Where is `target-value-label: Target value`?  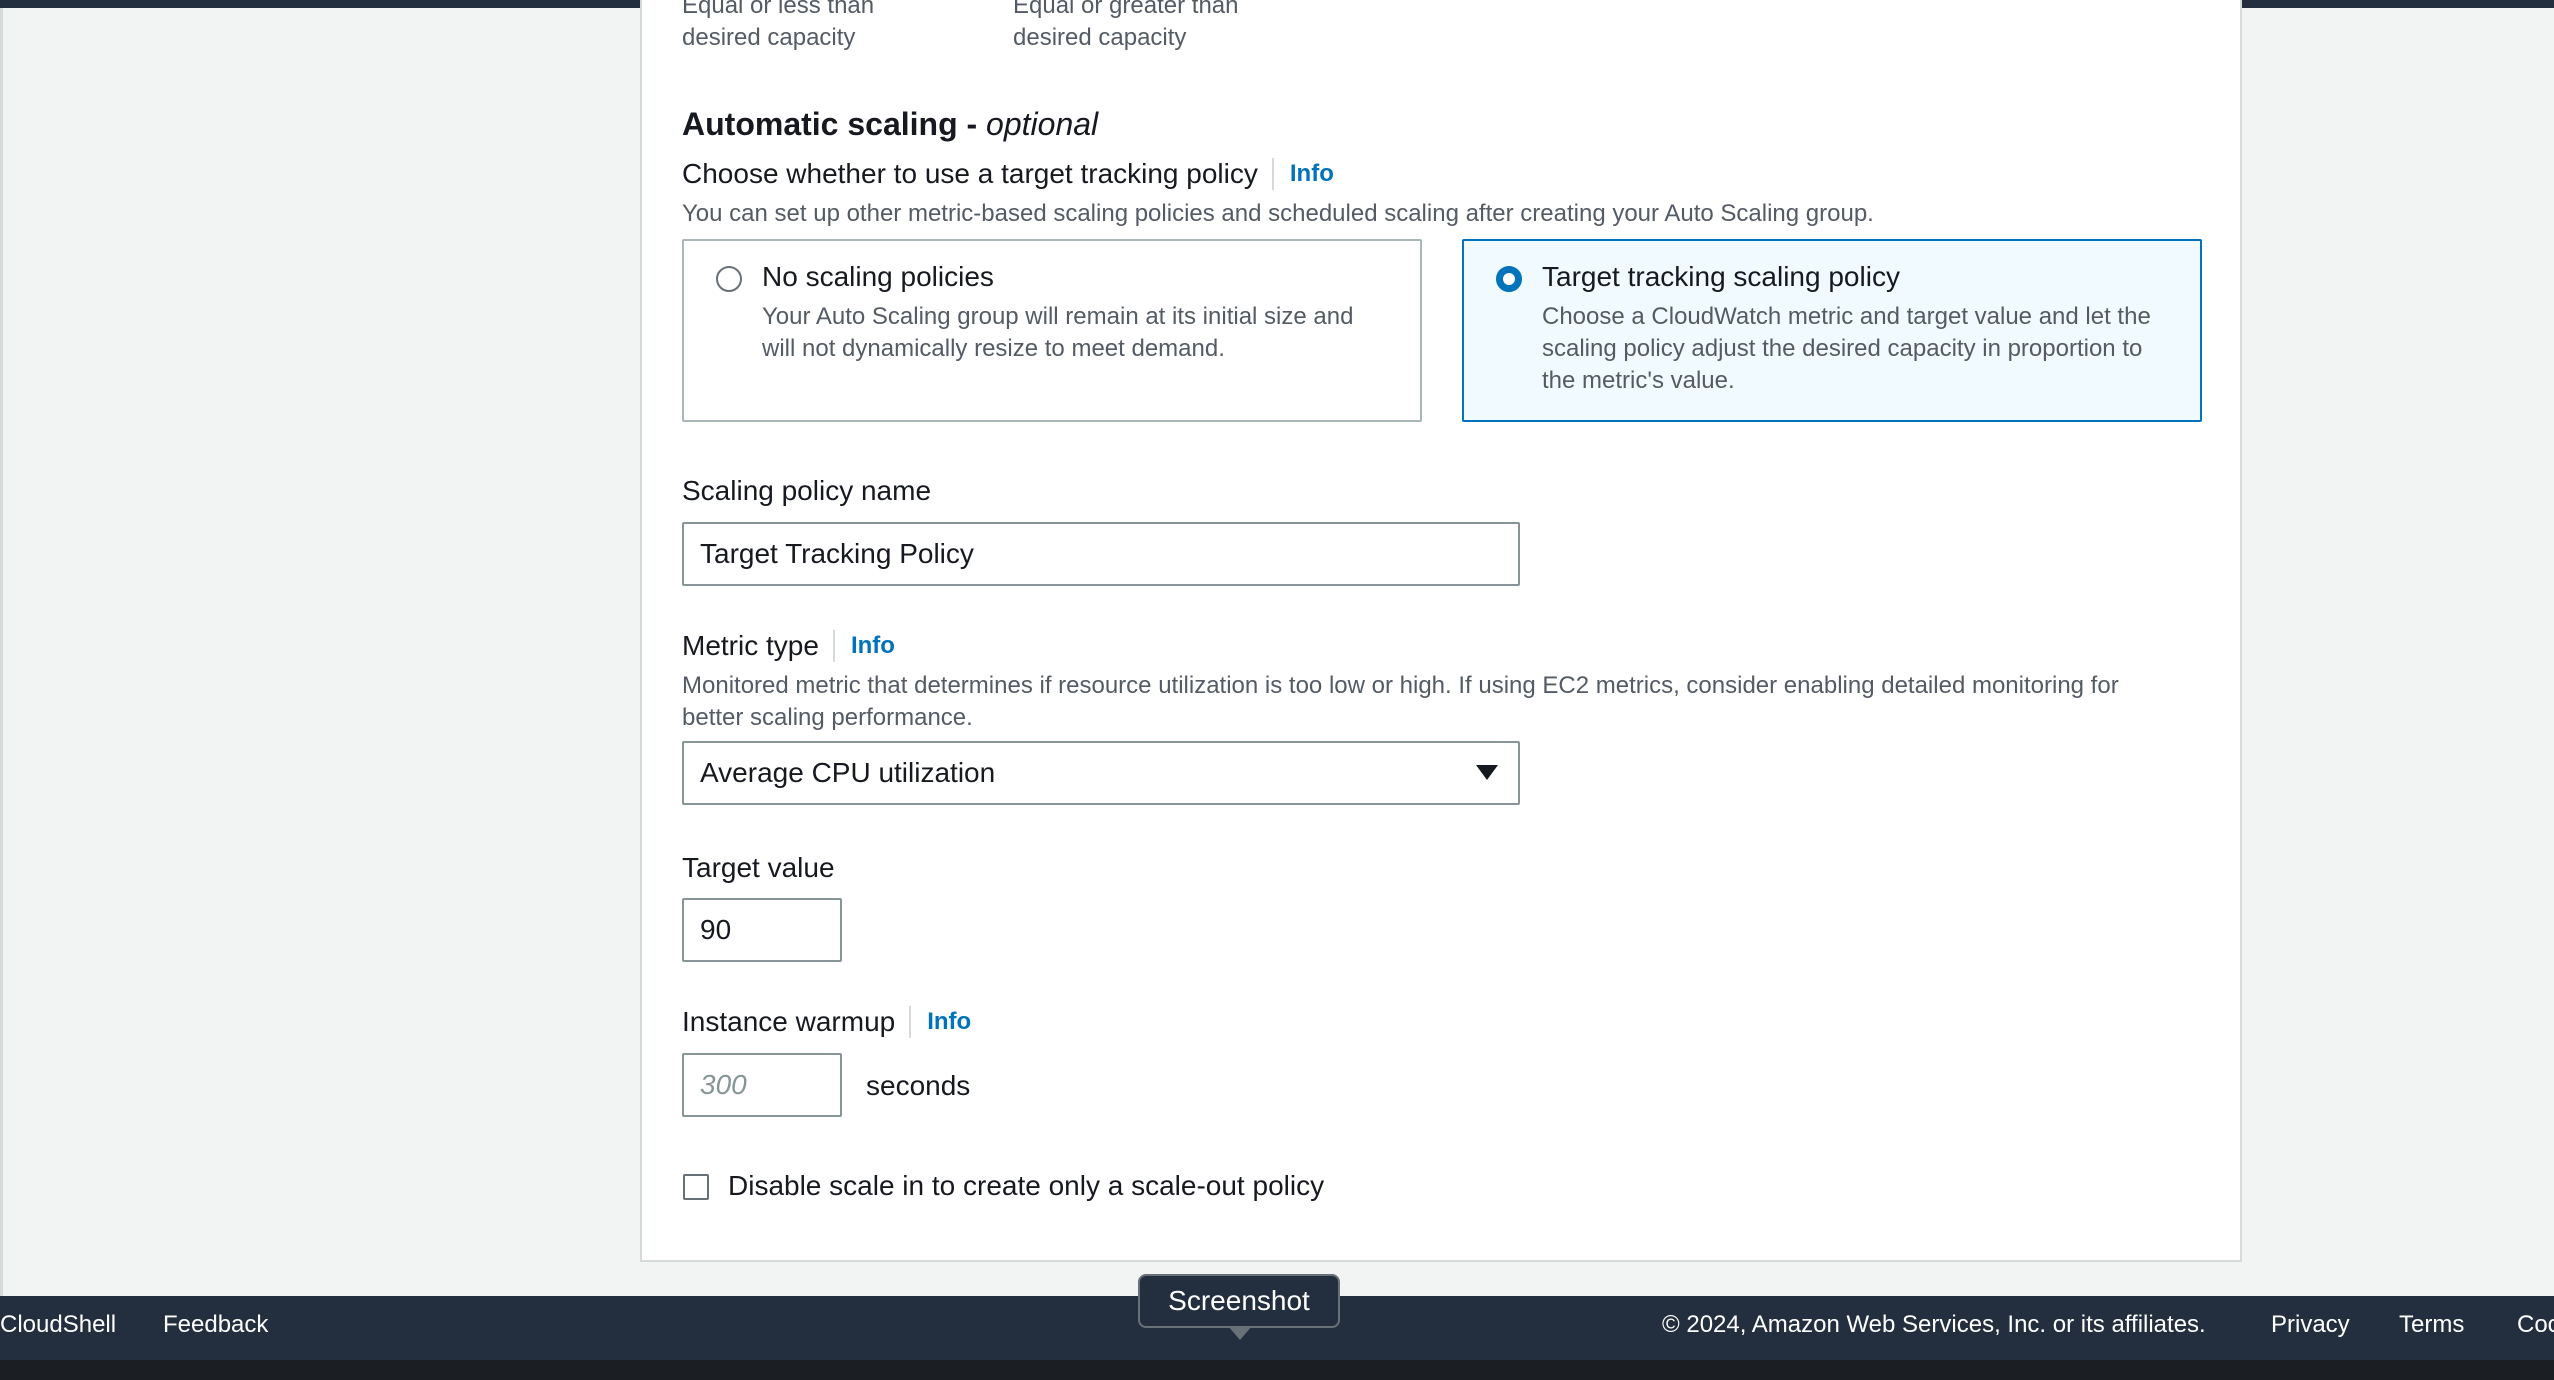
target-value-label: Target value is located at coordinates (758, 867).